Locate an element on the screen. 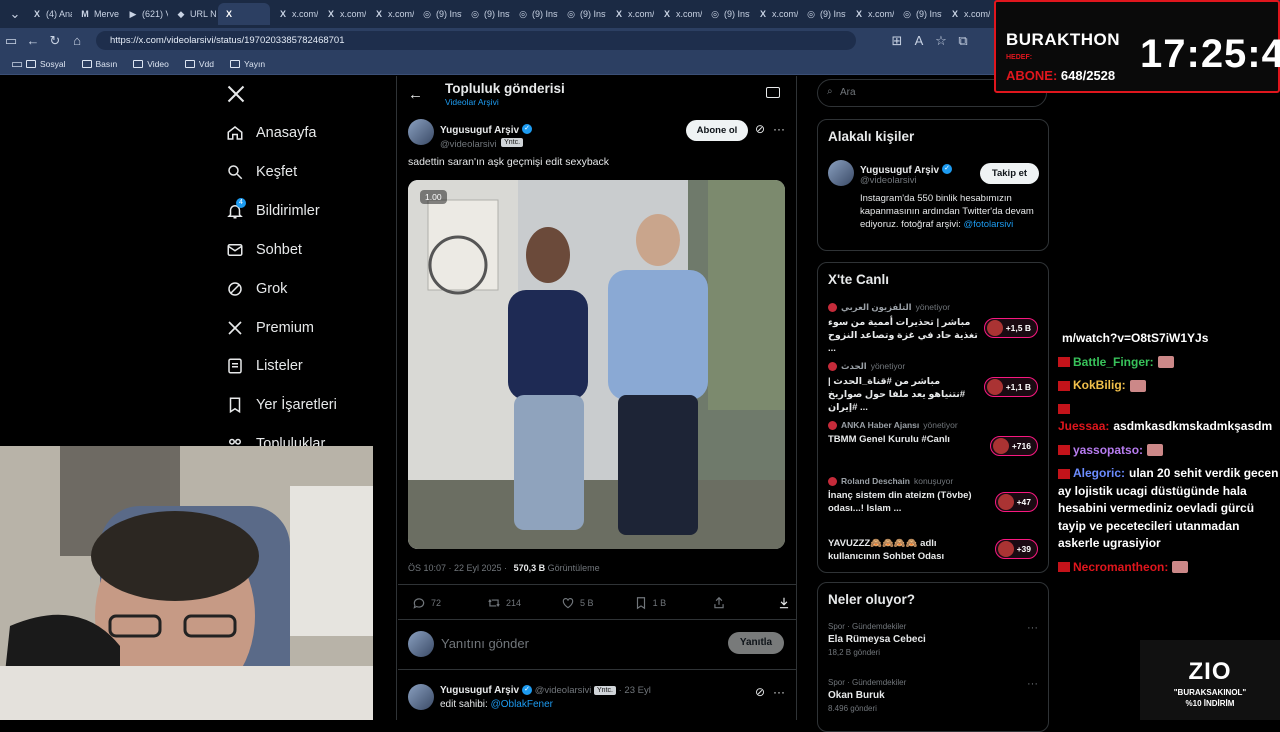 The width and height of the screenshot is (1280, 732). nav-item-label: Anasayfa is located at coordinates (286, 133).